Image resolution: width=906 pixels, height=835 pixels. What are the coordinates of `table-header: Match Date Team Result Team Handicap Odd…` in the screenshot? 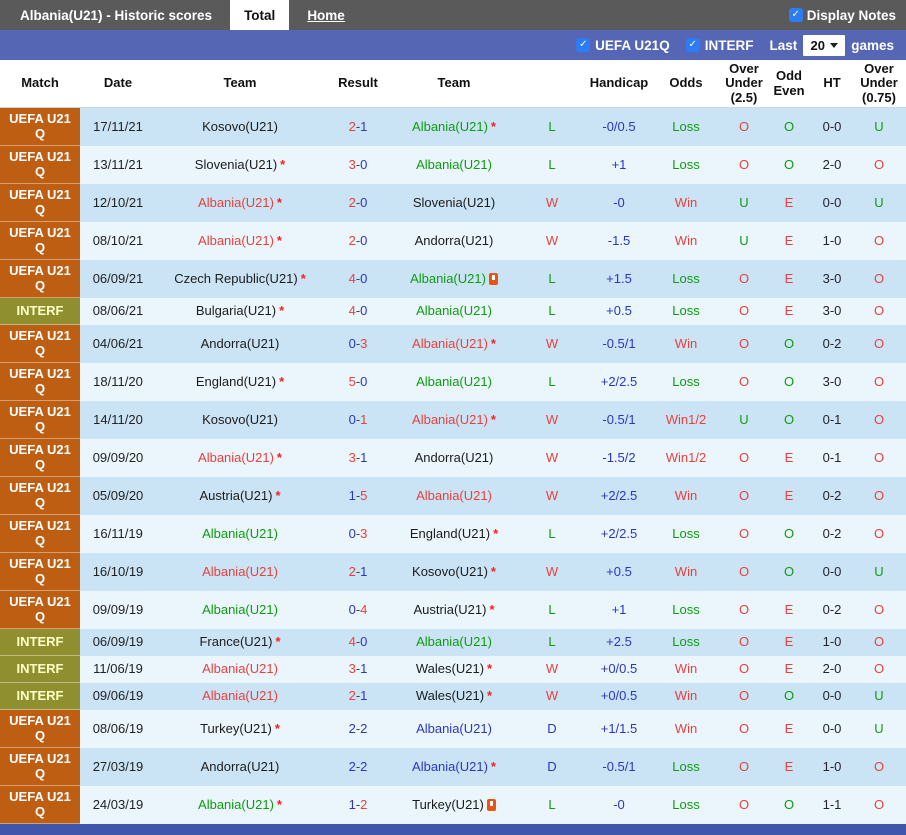 It's located at (453, 84).